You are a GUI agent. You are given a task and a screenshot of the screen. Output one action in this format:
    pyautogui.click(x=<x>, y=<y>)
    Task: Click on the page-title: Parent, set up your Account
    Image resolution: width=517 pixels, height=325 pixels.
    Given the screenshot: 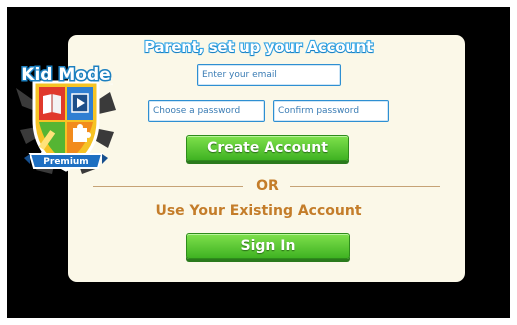 What is the action you would take?
    pyautogui.click(x=258, y=47)
    